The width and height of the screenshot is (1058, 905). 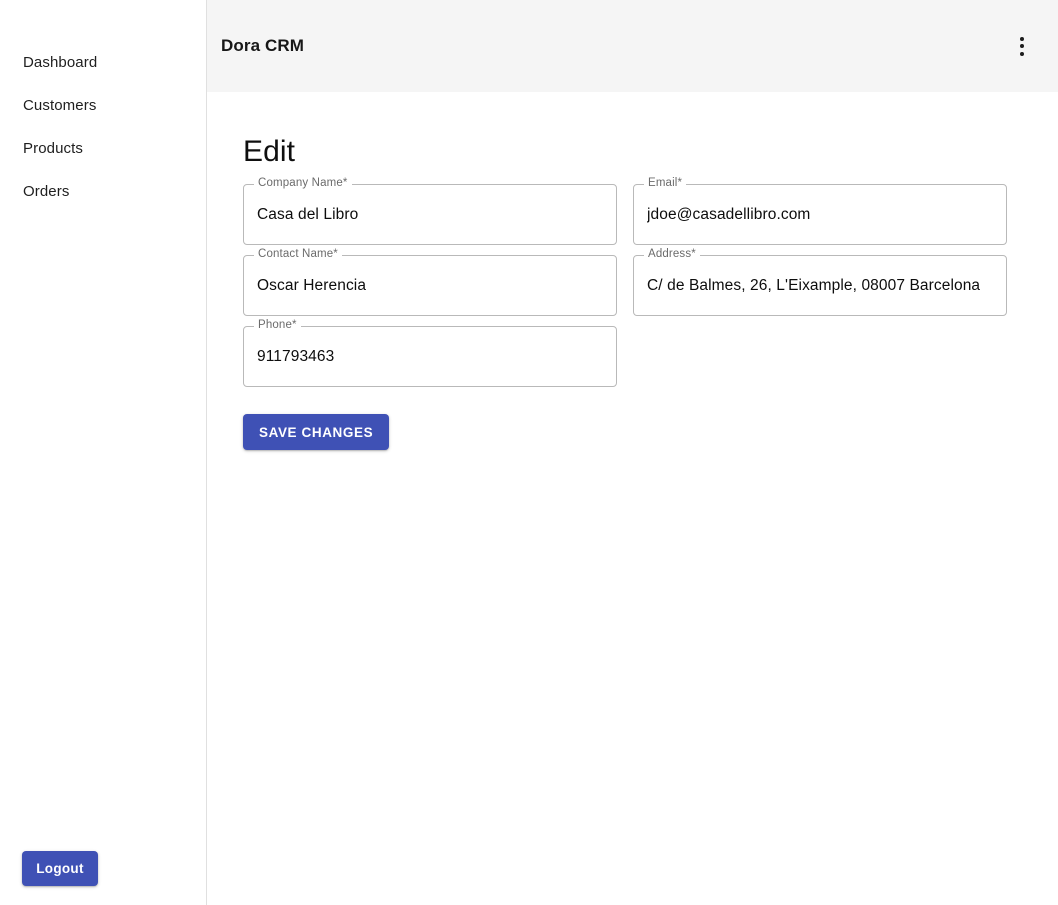 I want to click on sidebar-item-dashboard: Dashboard, so click(x=103, y=62).